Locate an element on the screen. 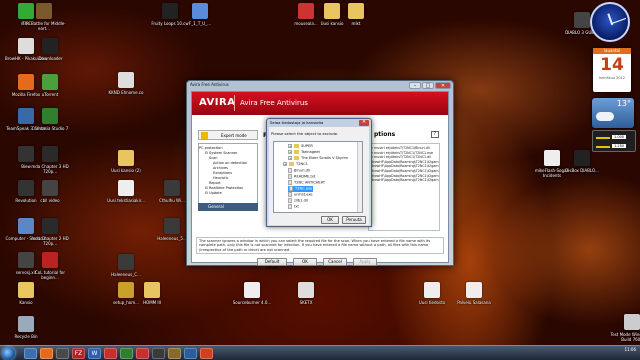  tree-item-general: General is located at coordinates (228, 207).